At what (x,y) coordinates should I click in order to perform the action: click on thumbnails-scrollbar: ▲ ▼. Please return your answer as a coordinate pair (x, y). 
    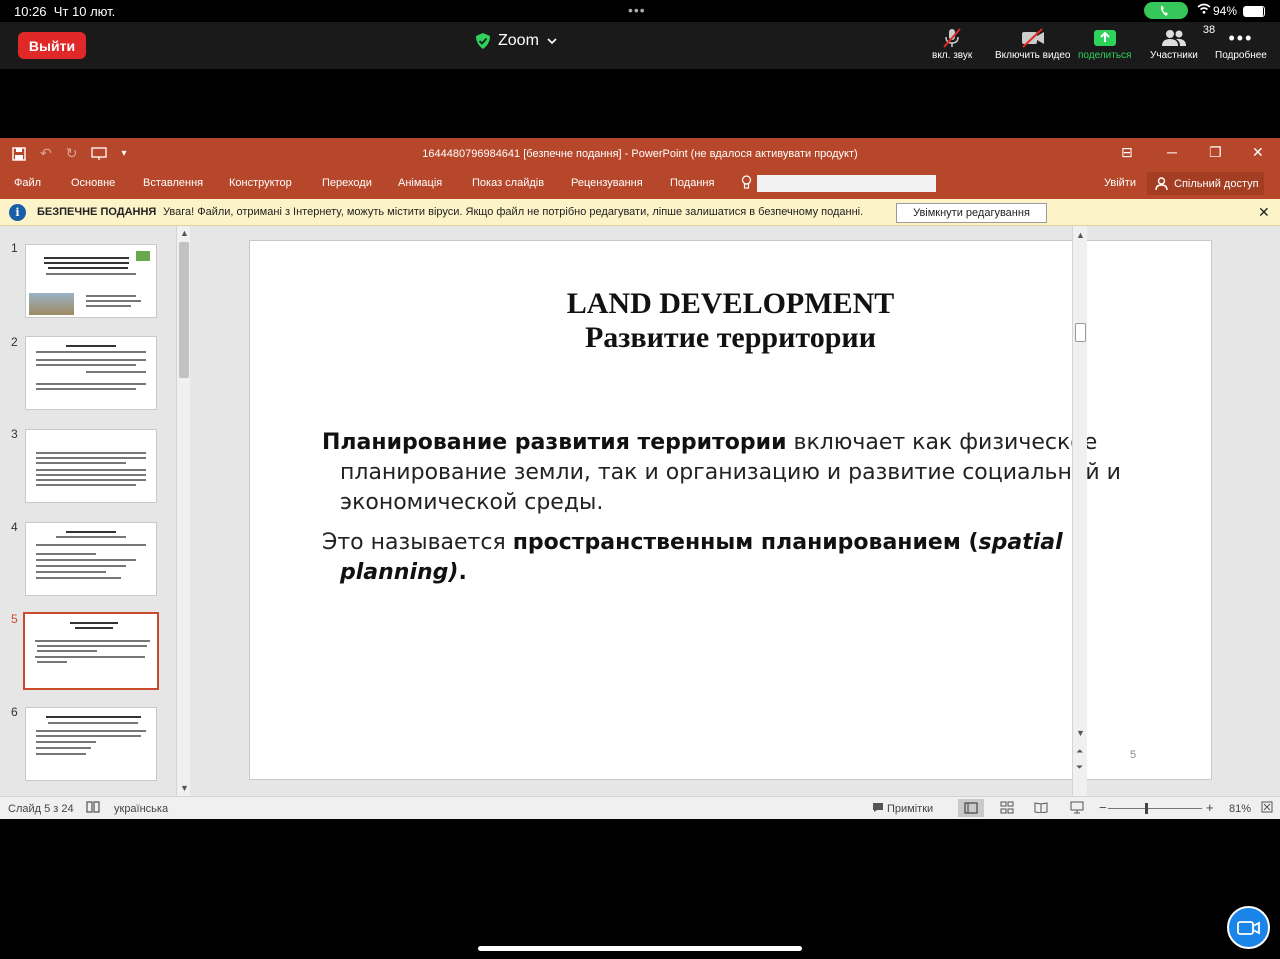
    Looking at the image, I should click on (183, 511).